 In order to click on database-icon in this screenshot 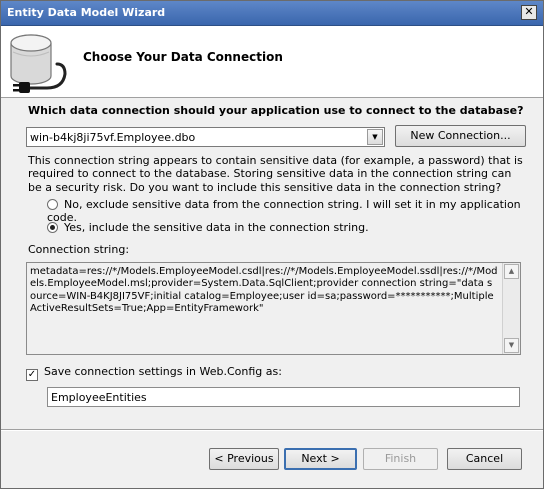, I will do `click(38, 63)`.